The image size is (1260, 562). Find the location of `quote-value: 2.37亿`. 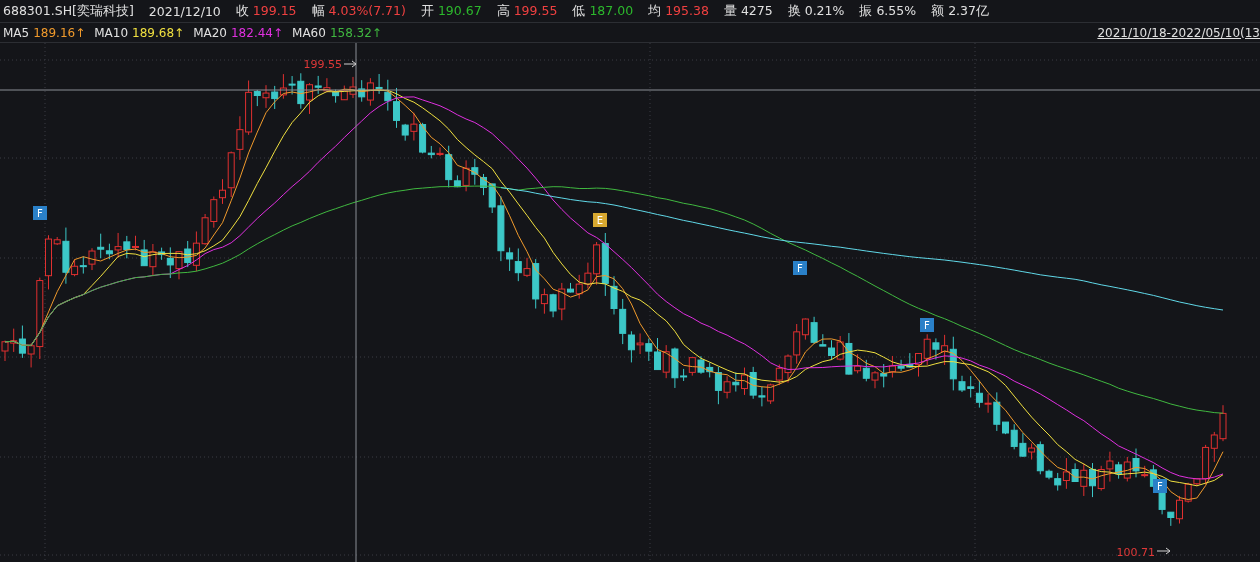

quote-value: 2.37亿 is located at coordinates (968, 11).